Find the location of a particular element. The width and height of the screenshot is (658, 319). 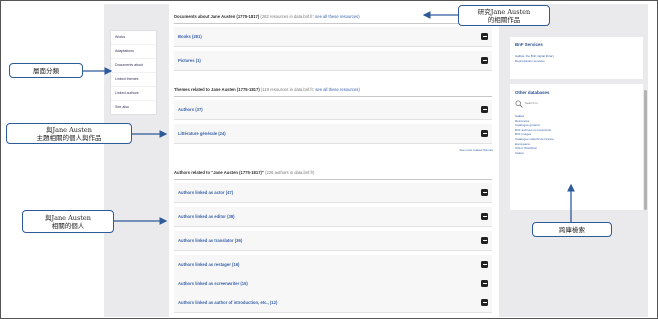

callout-cross-database-search: 跨庫檢索 is located at coordinates (572, 229).